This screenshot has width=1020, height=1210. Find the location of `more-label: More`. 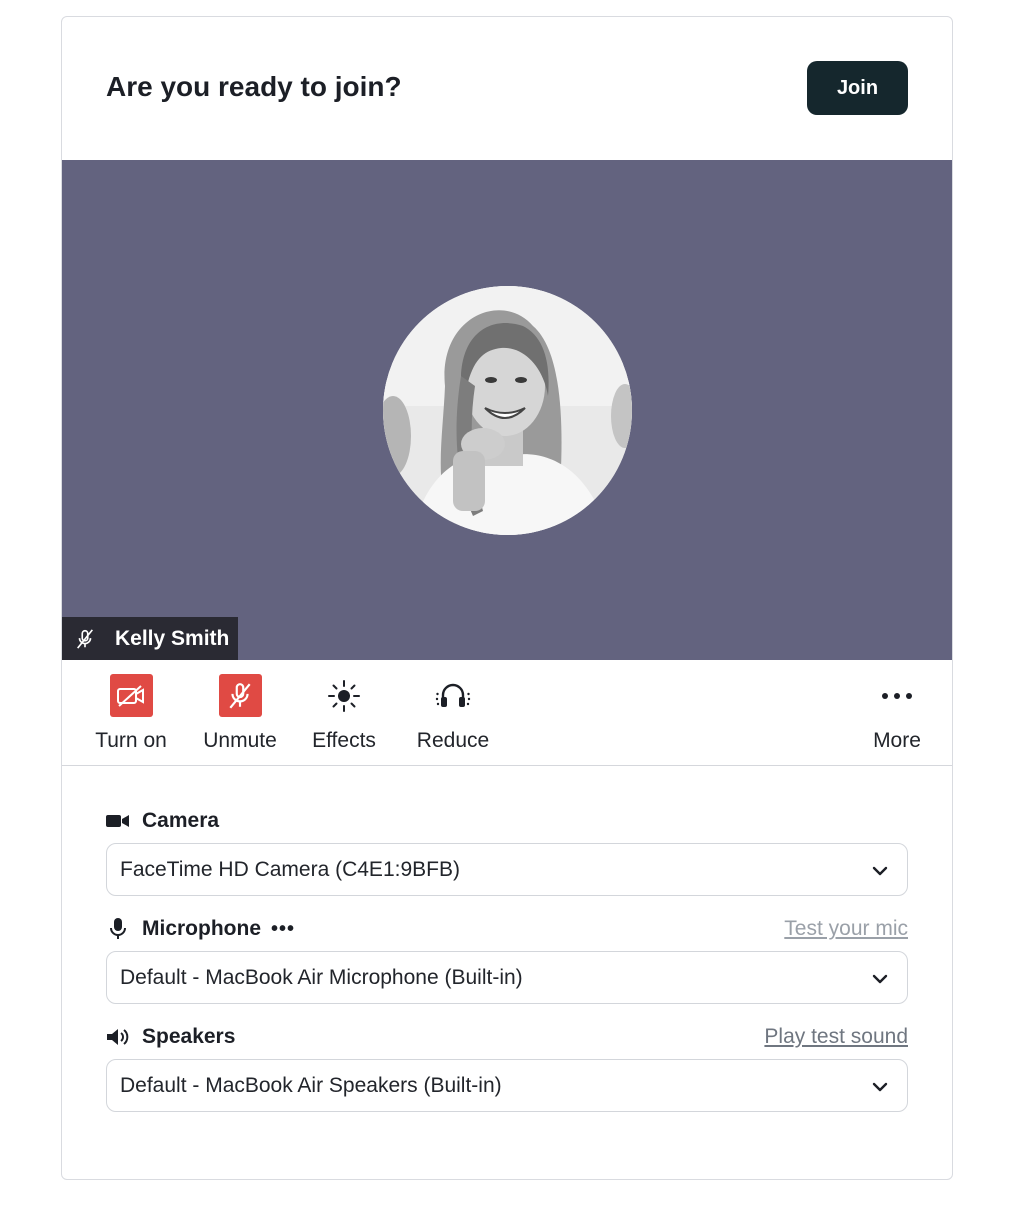

more-label: More is located at coordinates (897, 740).